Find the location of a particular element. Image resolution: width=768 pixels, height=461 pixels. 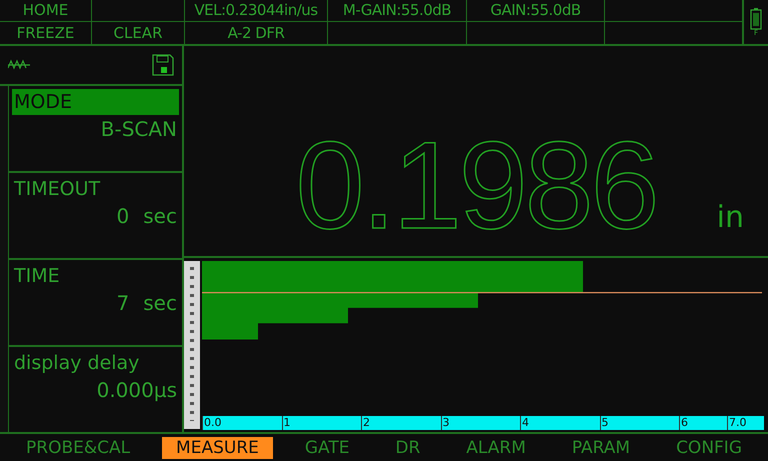

header-cell: VEL:0.23044in/us is located at coordinates (256, 10).